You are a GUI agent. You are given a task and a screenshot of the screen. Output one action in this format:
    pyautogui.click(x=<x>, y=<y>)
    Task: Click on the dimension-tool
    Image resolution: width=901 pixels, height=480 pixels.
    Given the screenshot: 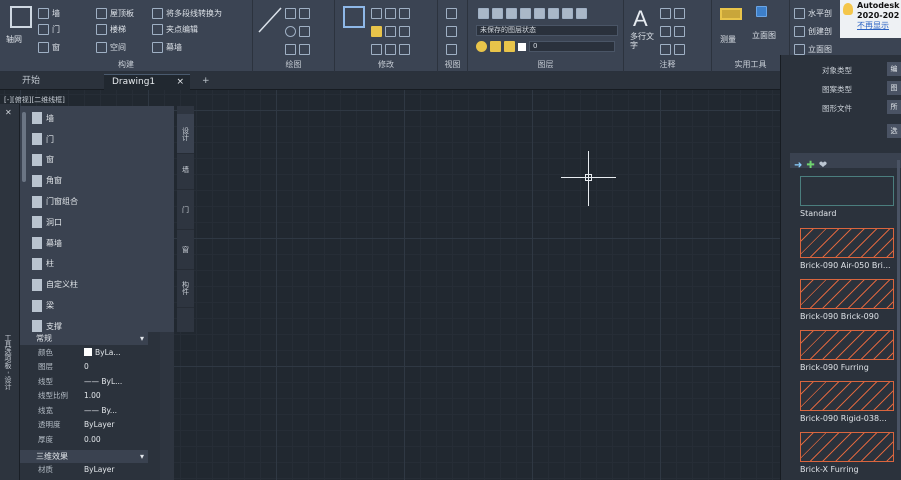 What is the action you would take?
    pyautogui.click(x=672, y=13)
    